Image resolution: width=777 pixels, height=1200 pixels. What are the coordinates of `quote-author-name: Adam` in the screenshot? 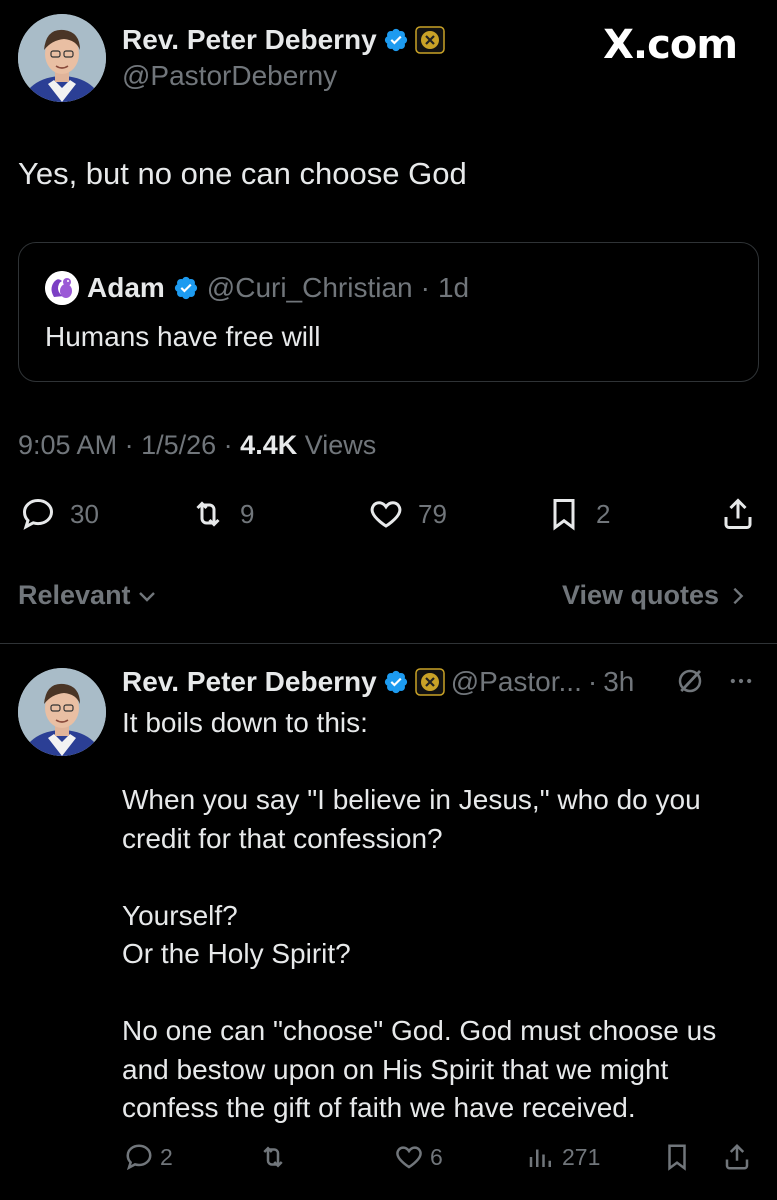 It's located at (126, 288).